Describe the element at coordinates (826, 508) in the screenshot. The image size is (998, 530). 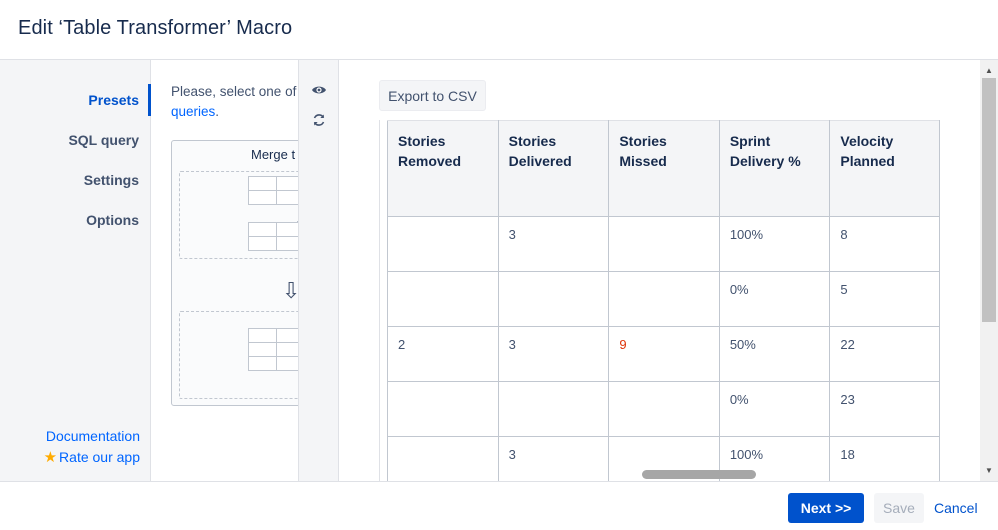
I see `next-button: Next >>` at that location.